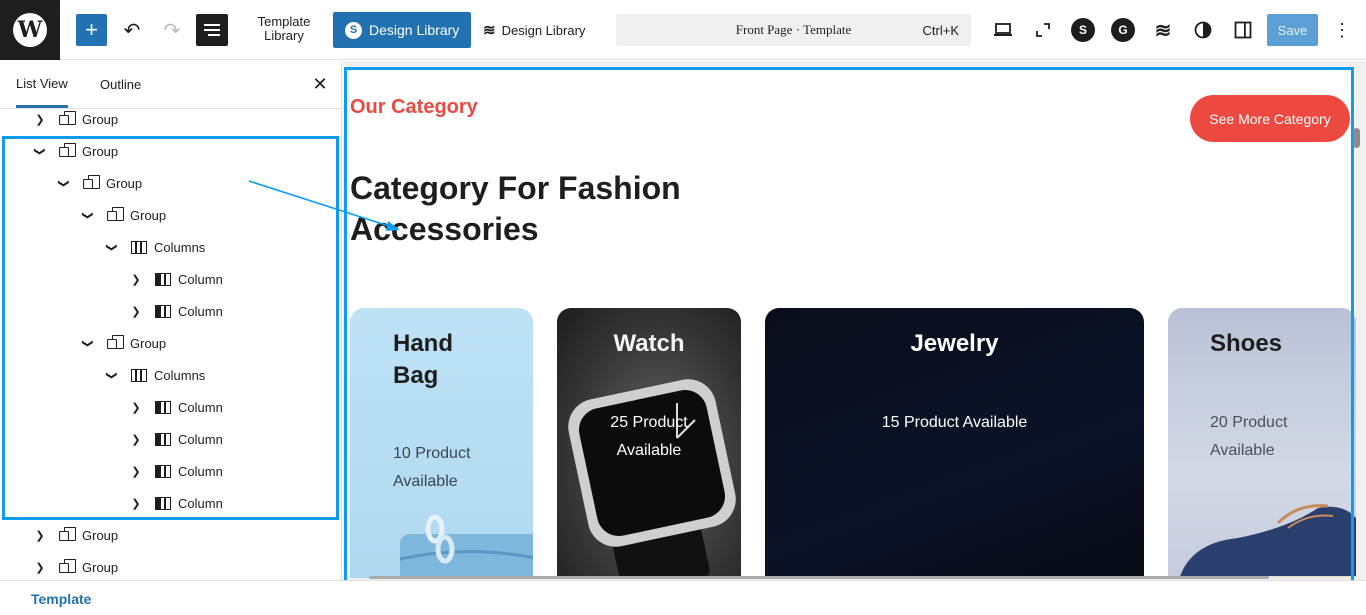 This screenshot has height=615, width=1366. Describe the element at coordinates (954, 343) in the screenshot. I see `card-title: Jewelry` at that location.